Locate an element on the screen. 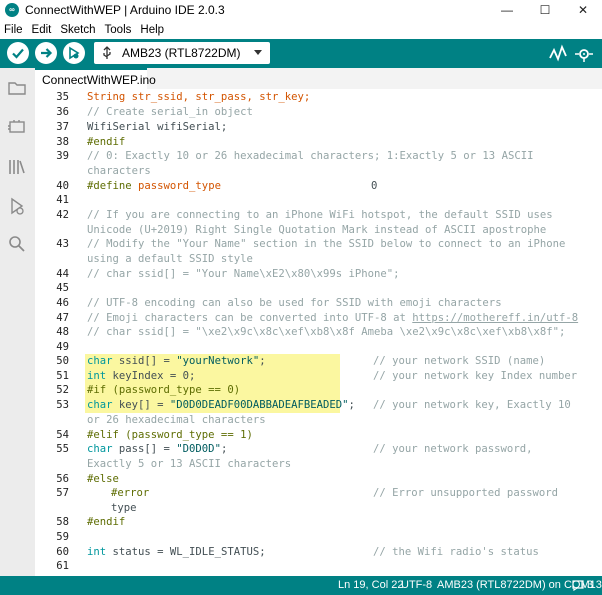 This screenshot has height=595, width=602. menu-help: Help is located at coordinates (152, 30).